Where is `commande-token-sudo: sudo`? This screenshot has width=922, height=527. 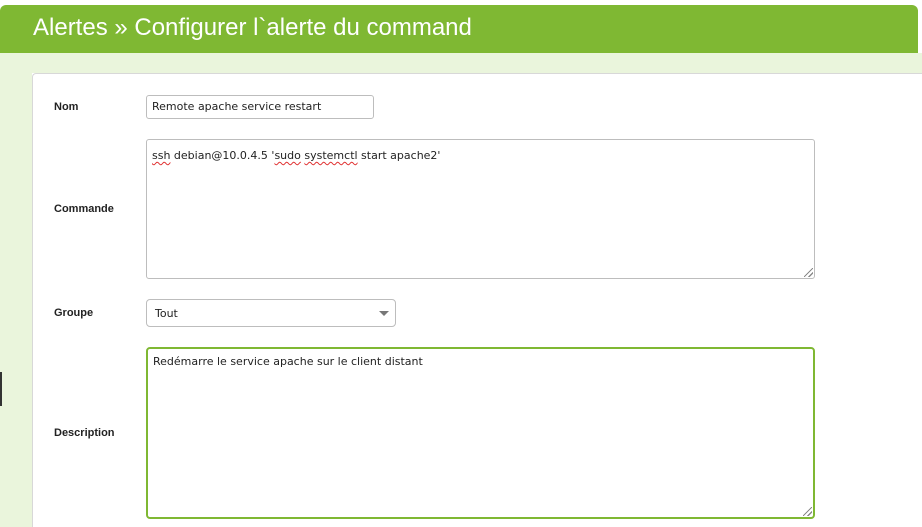 commande-token-sudo: sudo is located at coordinates (287, 155).